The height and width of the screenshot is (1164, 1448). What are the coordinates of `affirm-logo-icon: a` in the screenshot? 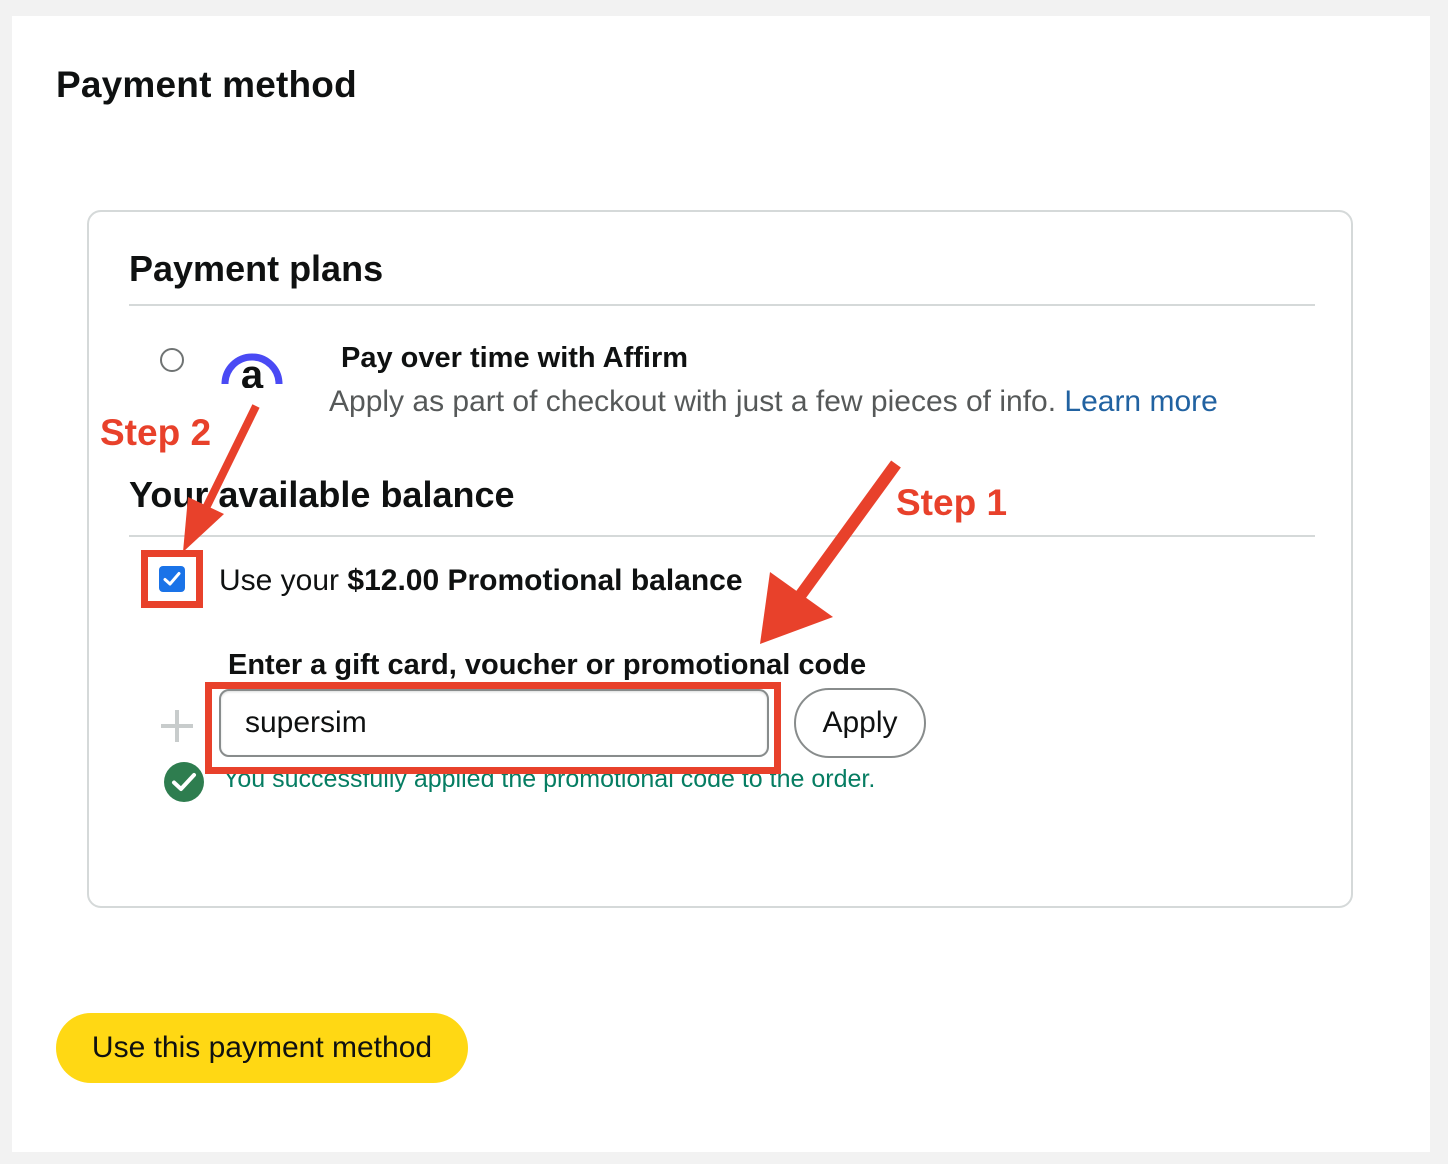 It's located at (252, 363).